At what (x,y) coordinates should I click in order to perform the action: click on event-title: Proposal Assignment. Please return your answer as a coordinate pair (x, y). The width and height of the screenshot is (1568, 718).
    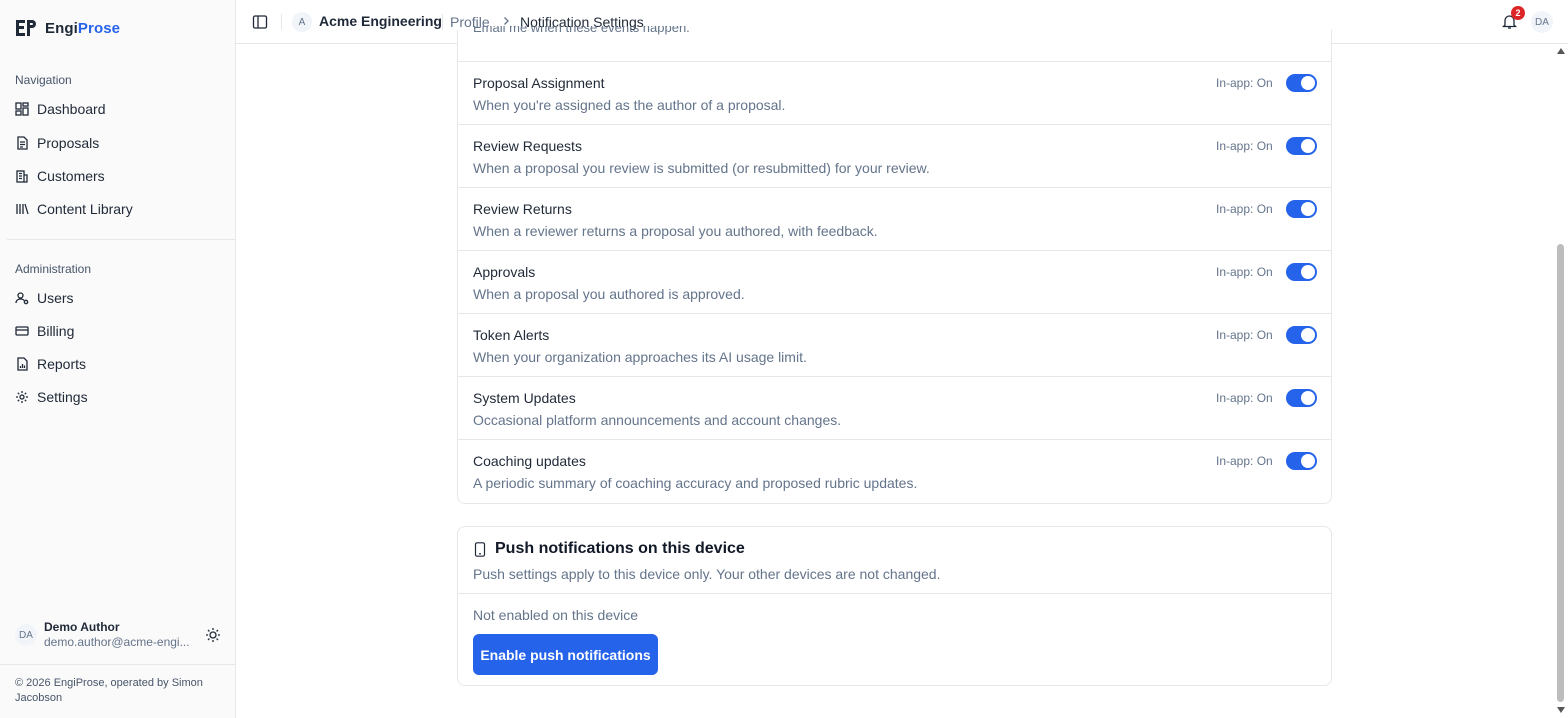
    Looking at the image, I should click on (539, 83).